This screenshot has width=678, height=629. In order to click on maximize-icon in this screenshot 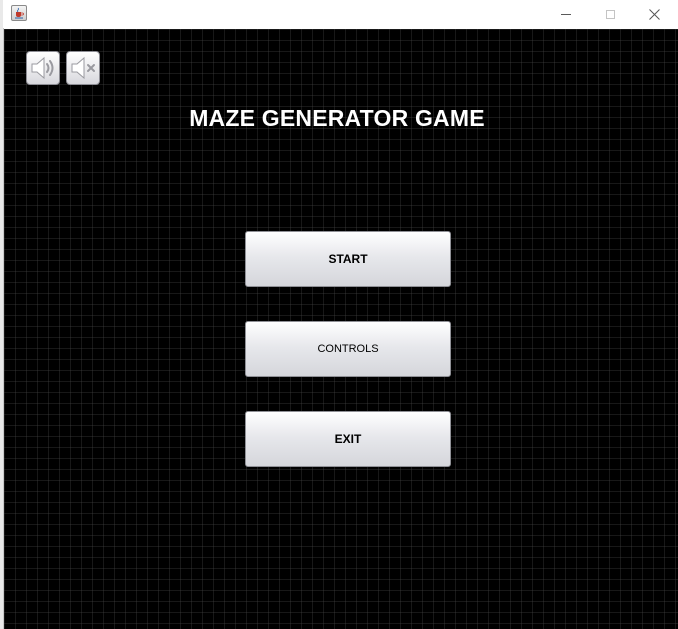, I will do `click(610, 14)`.